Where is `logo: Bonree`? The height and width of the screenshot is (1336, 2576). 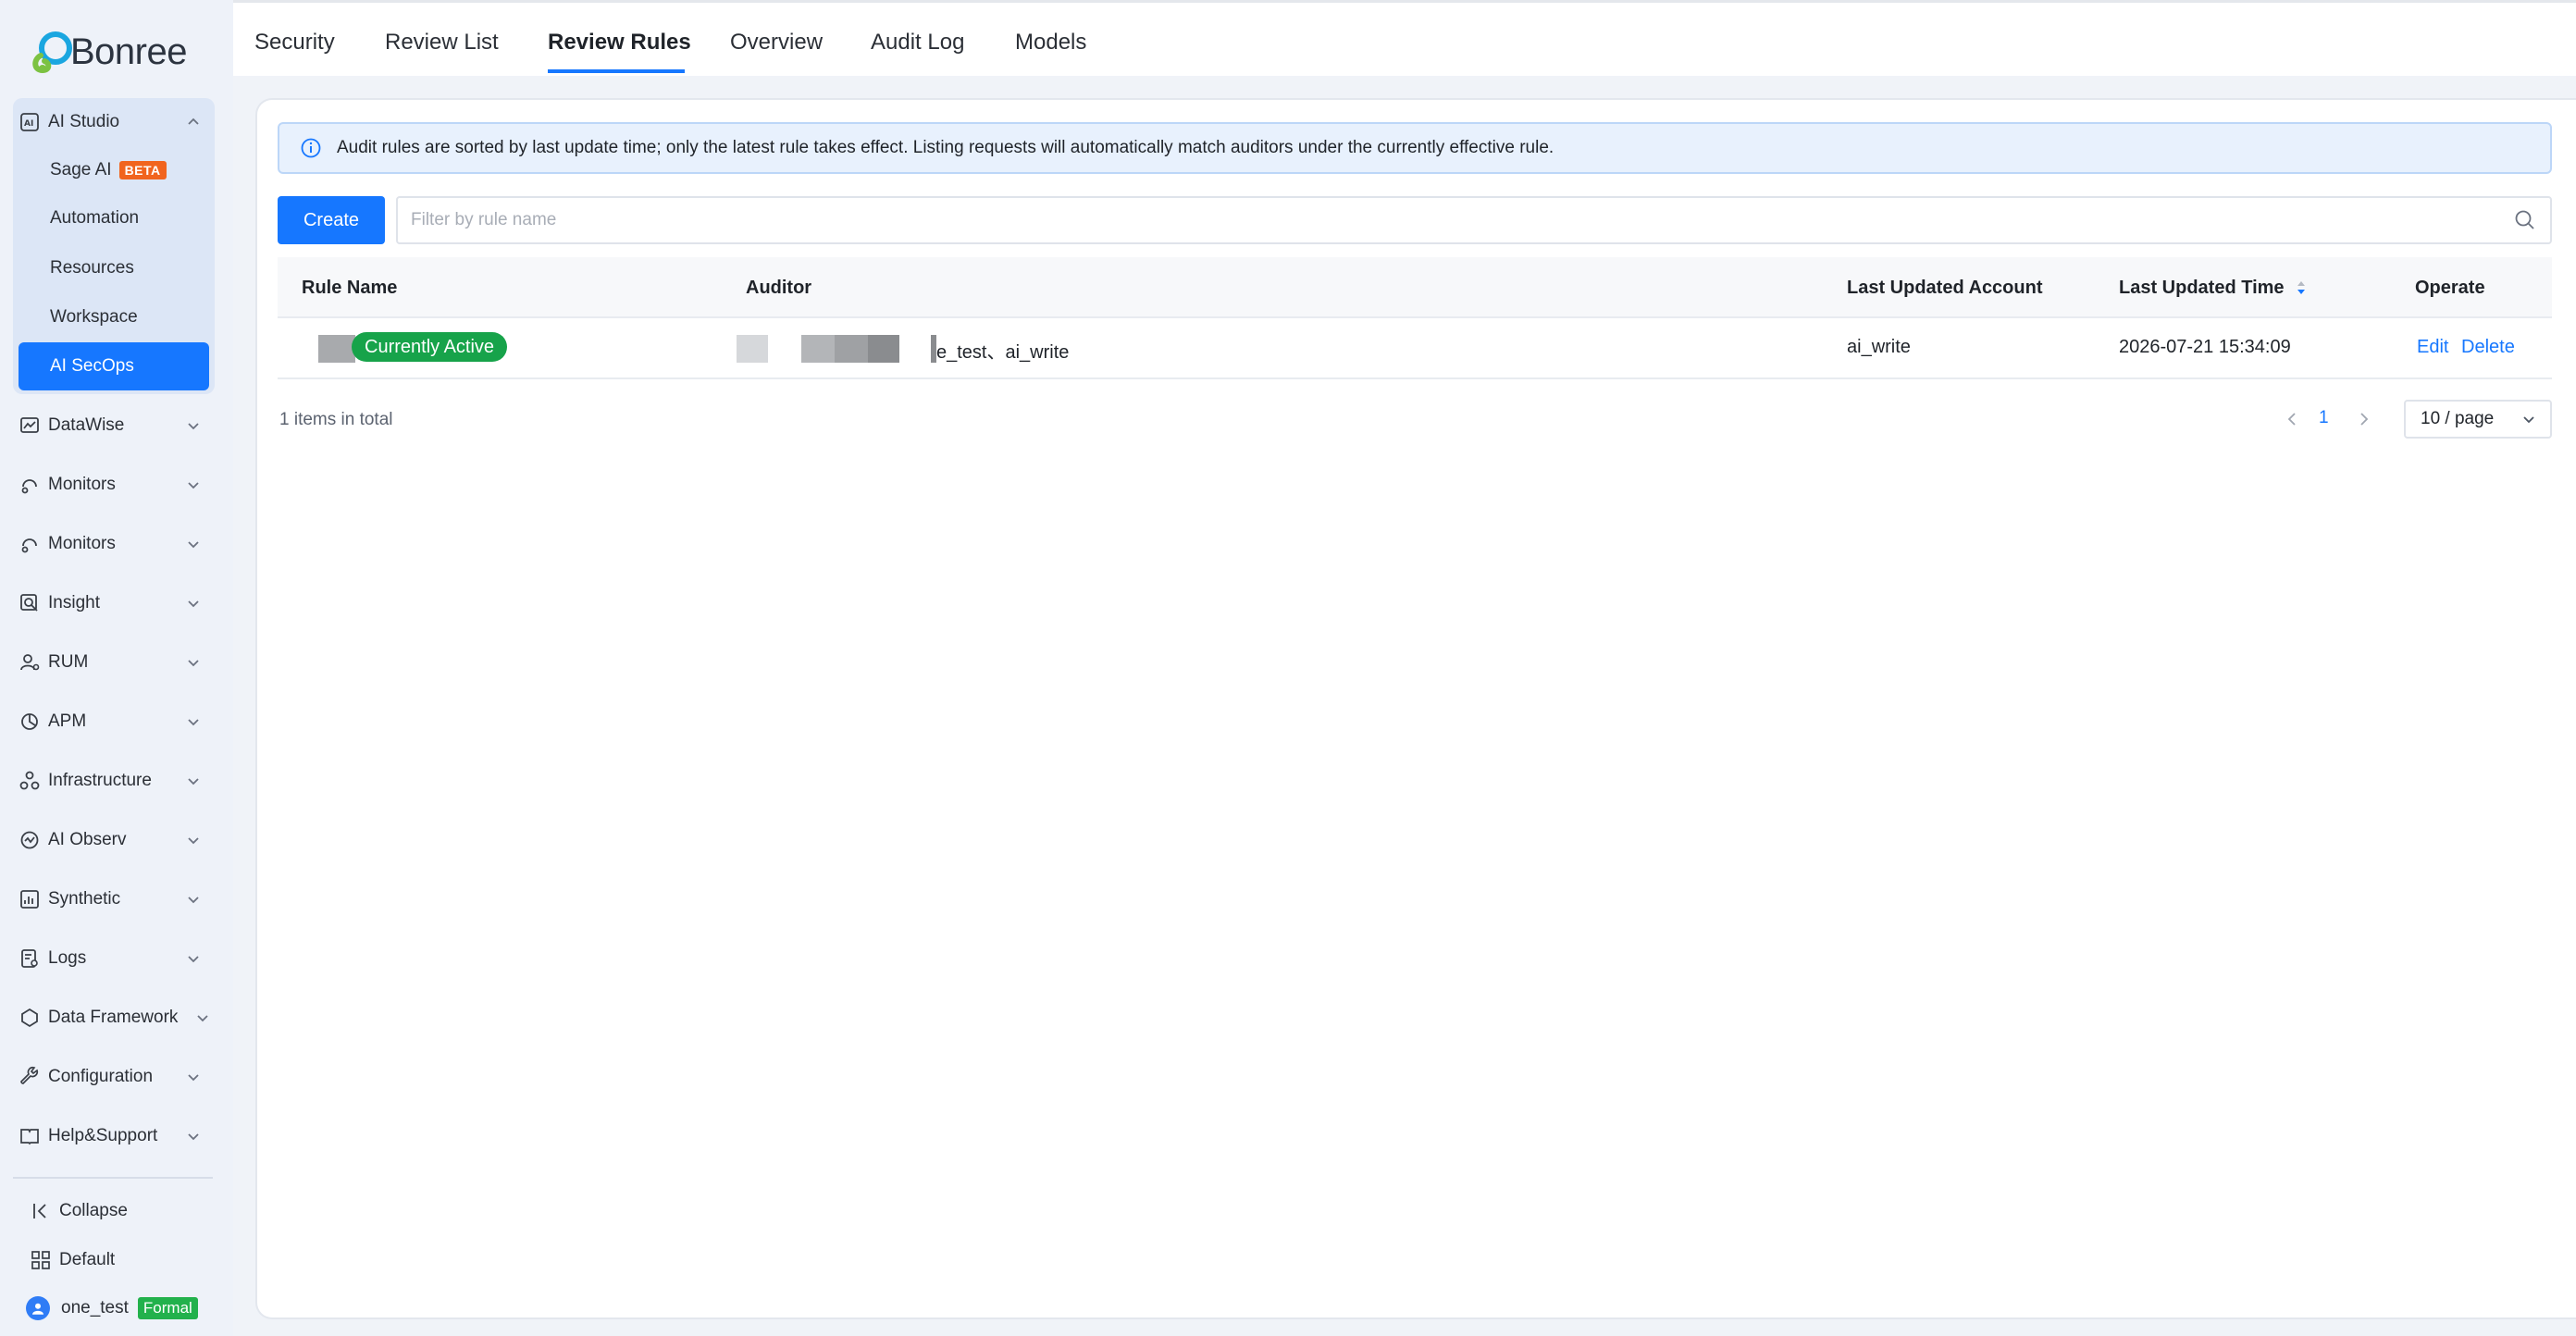 logo: Bonree is located at coordinates (120, 52).